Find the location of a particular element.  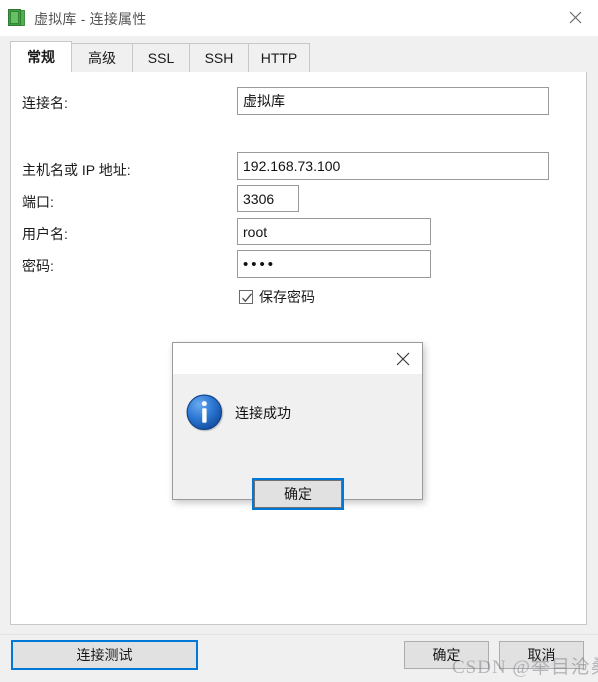

connection-success-dialog: 连接成功 确定 is located at coordinates (297, 425).